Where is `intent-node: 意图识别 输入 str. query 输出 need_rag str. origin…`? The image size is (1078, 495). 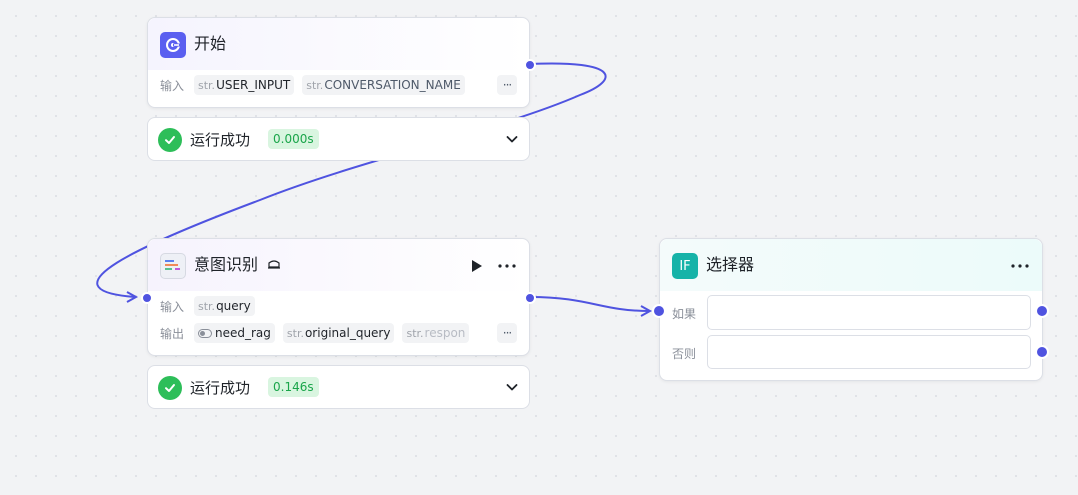
intent-node: 意图识别 输入 str. query 输出 need_rag str. origin… is located at coordinates (338, 297).